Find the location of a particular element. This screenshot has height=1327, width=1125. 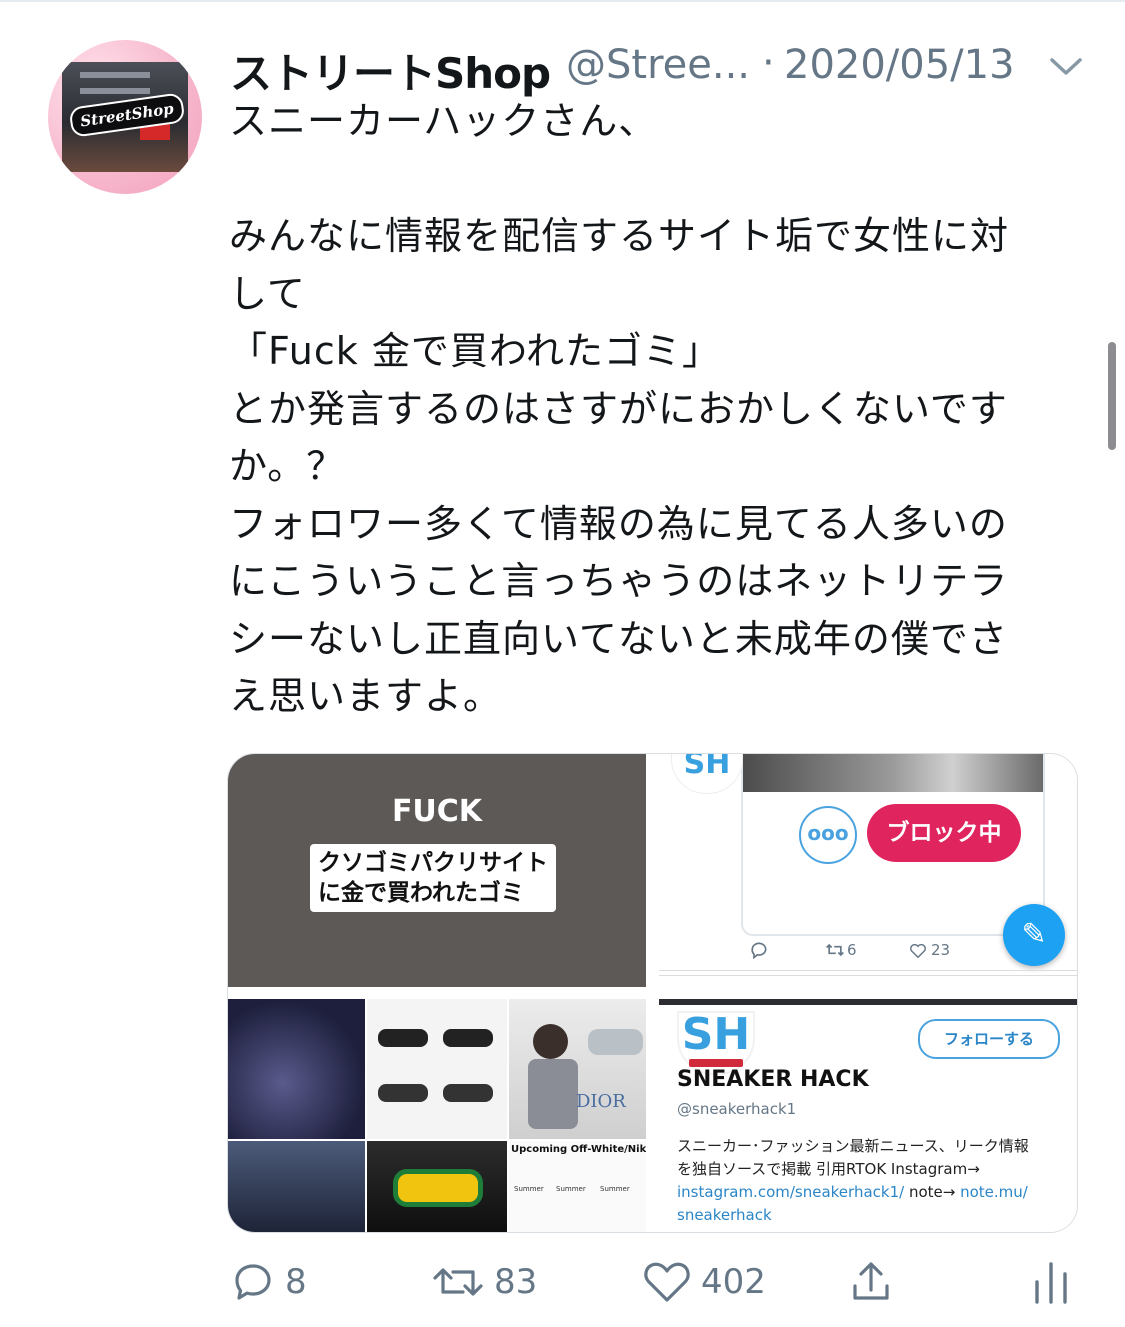

image4-top-bar is located at coordinates (868, 1002).